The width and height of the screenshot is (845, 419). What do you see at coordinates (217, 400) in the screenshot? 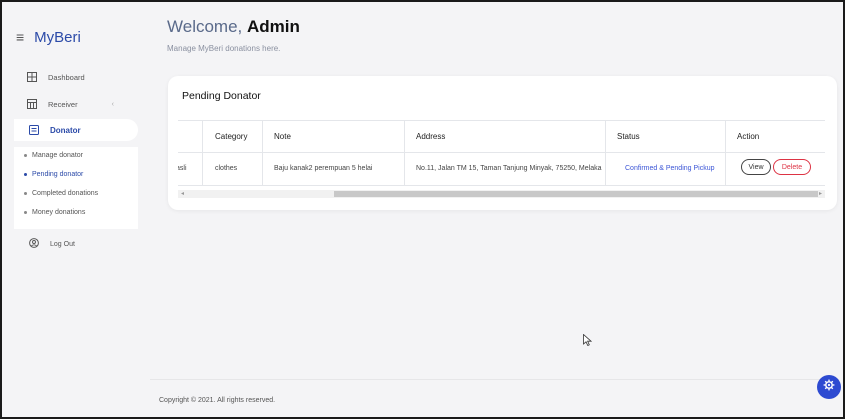
I see `copyright-text: Copyright © 2021. All rights reserved.` at bounding box center [217, 400].